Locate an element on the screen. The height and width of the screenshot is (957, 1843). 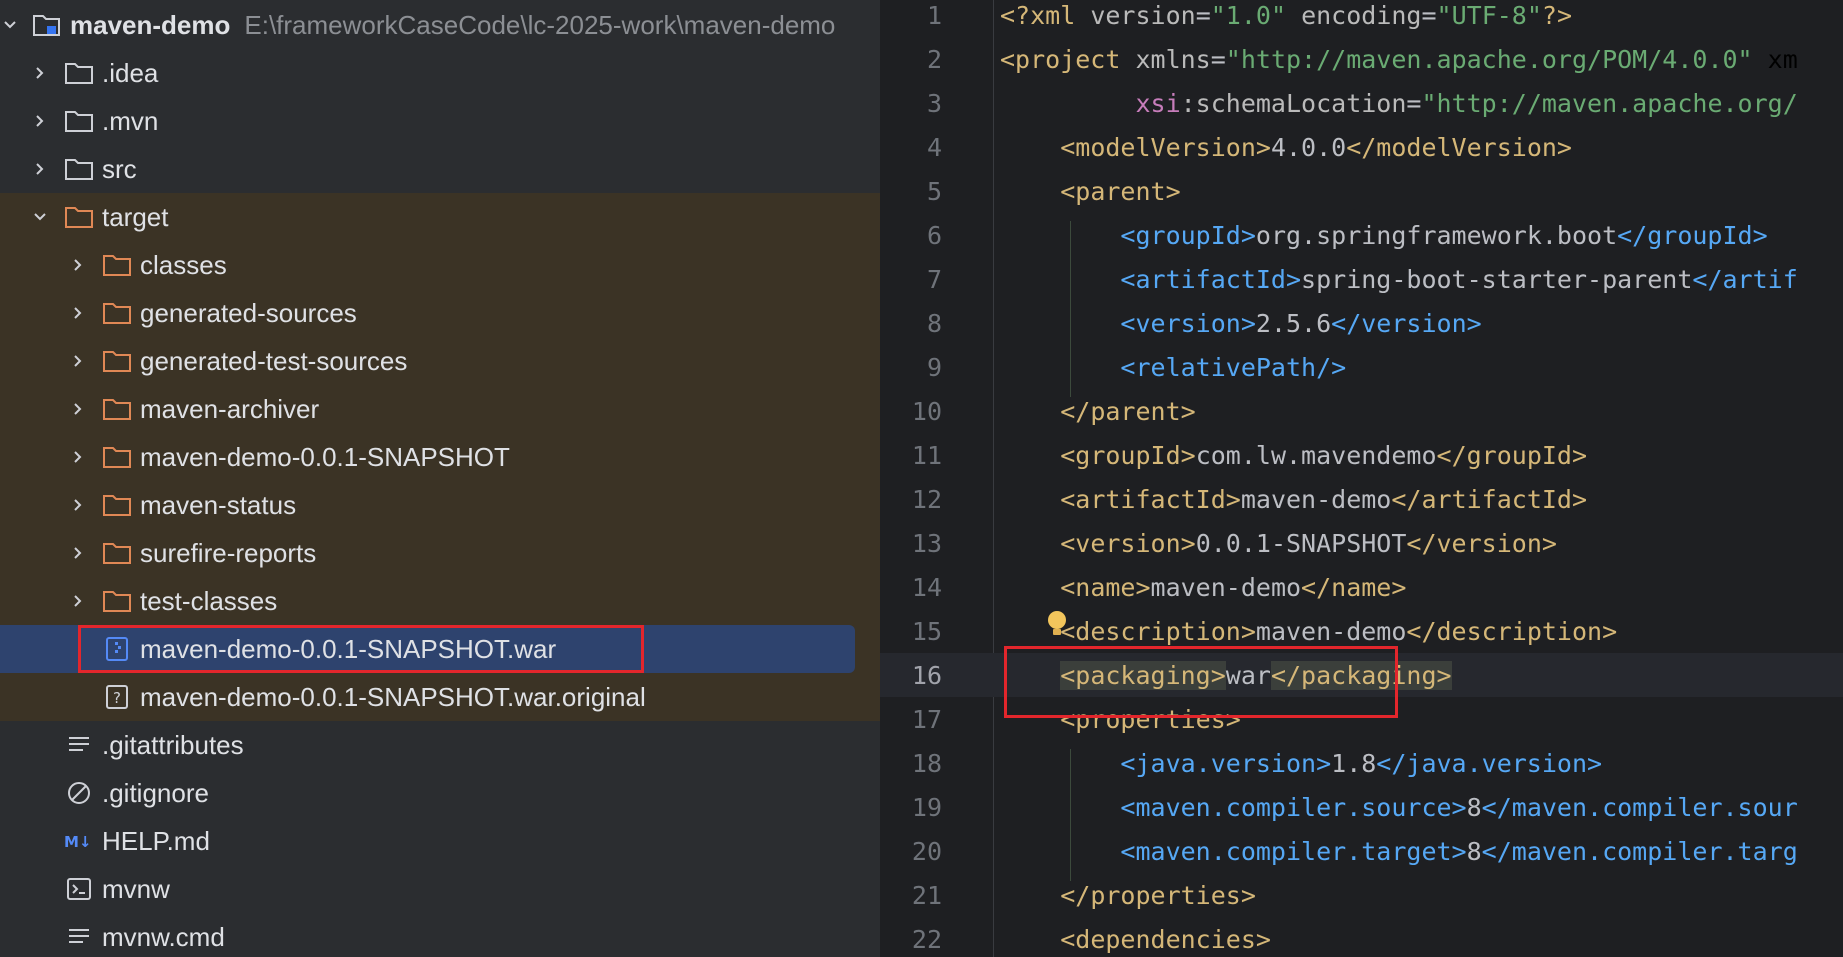
code-line: 4 <modelVersion>4.0.0</modelVersion> is located at coordinates (1361, 147).